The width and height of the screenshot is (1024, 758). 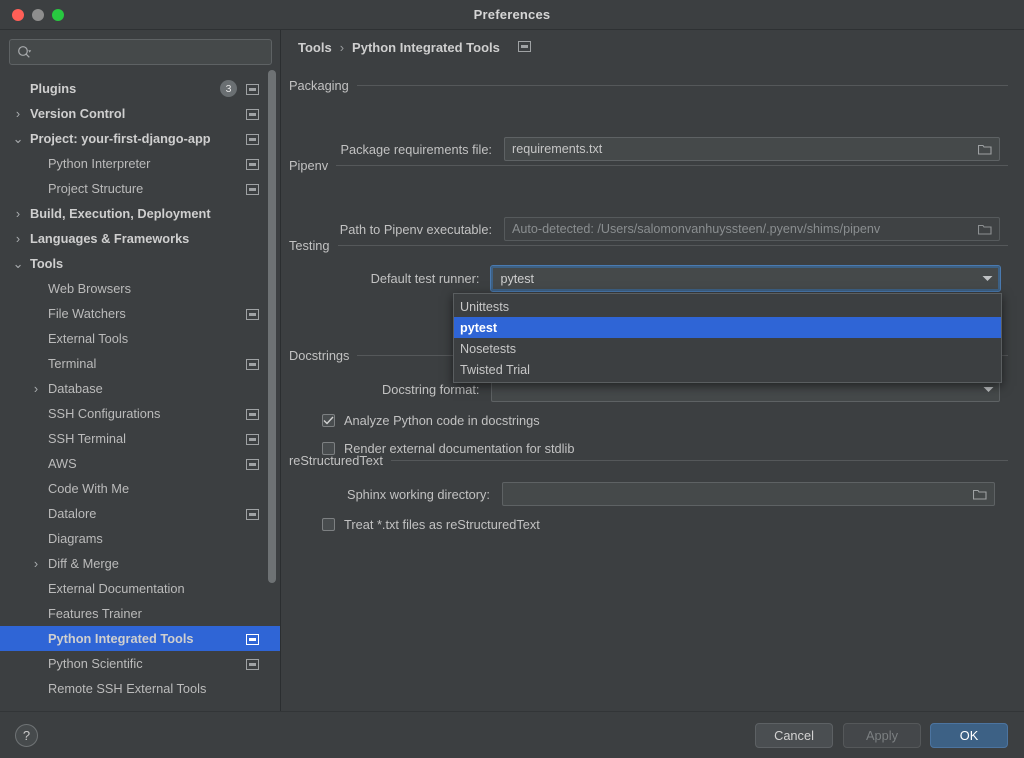 What do you see at coordinates (727, 306) in the screenshot?
I see `dropdown-option-unittests: Unittests` at bounding box center [727, 306].